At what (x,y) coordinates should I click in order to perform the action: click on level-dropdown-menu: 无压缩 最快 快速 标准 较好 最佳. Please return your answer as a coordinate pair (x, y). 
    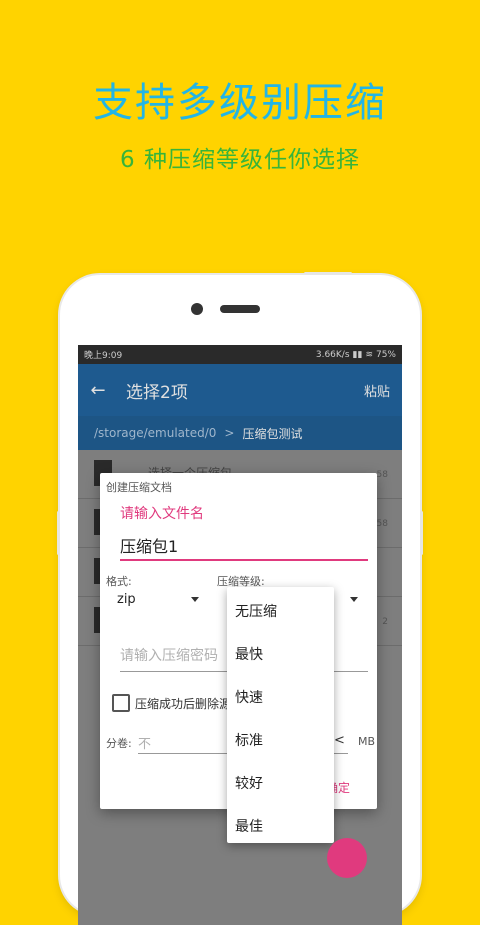
    Looking at the image, I should click on (280, 715).